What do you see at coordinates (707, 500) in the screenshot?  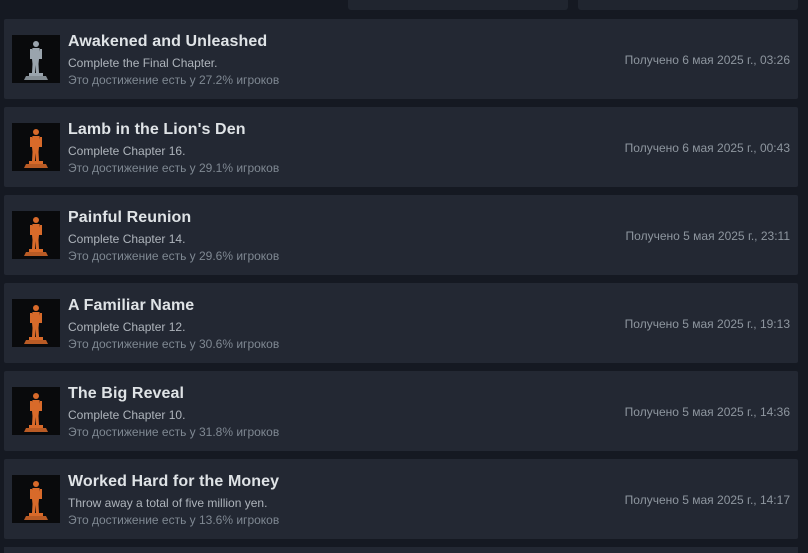 I see `achievement-unlock-date: Получено 5 мая 2025 г., 14:17` at bounding box center [707, 500].